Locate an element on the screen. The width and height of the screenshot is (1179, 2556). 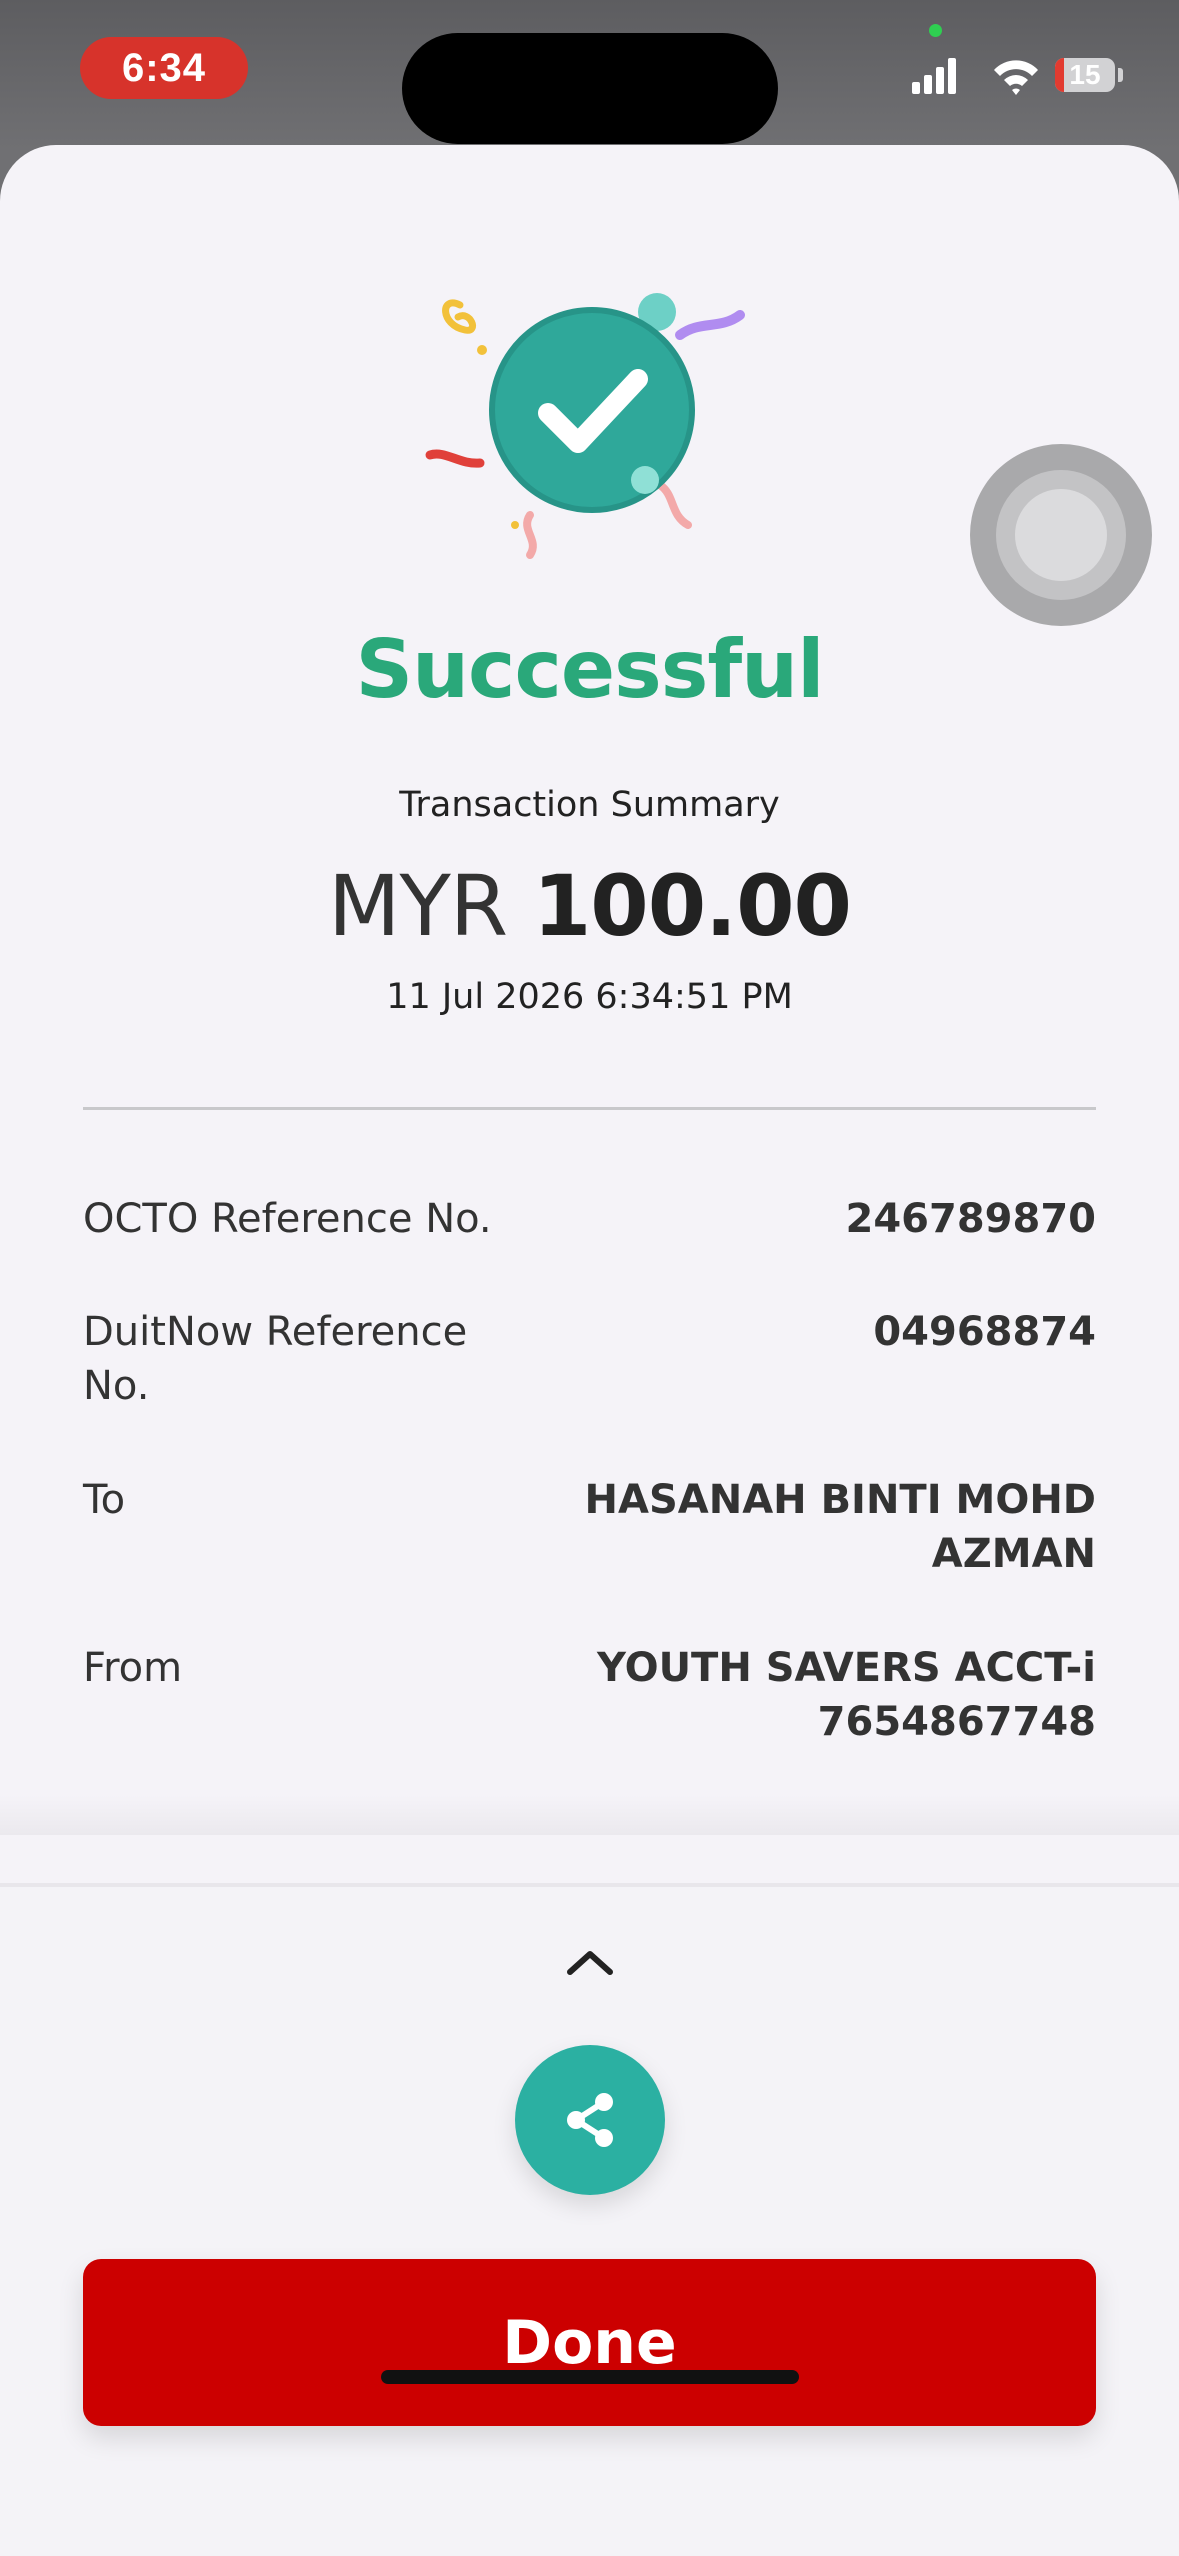
assistive-touch-center is located at coordinates (1061, 535).